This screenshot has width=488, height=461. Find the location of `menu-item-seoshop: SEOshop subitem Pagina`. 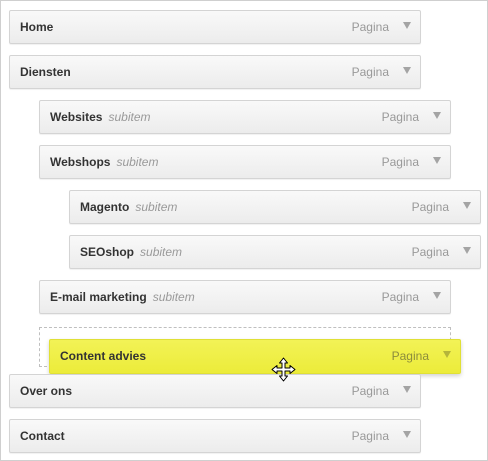

menu-item-seoshop: SEOshop subitem Pagina is located at coordinates (275, 252).